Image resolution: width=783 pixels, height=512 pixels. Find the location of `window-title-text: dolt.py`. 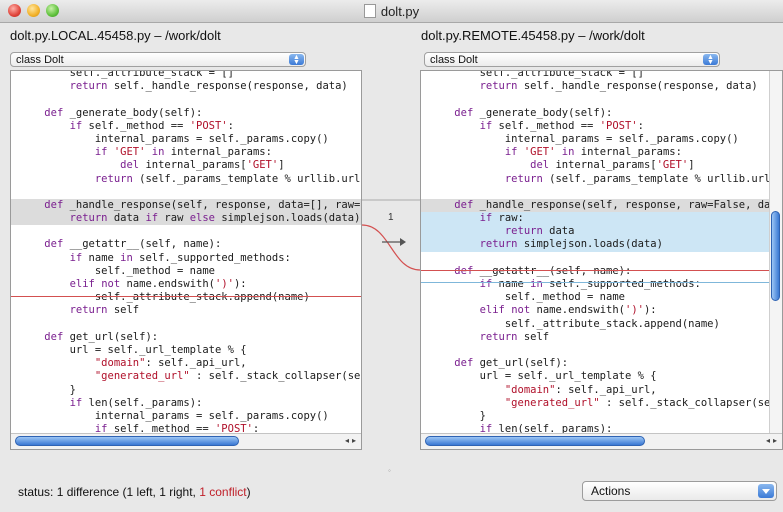

window-title-text: dolt.py is located at coordinates (400, 11).